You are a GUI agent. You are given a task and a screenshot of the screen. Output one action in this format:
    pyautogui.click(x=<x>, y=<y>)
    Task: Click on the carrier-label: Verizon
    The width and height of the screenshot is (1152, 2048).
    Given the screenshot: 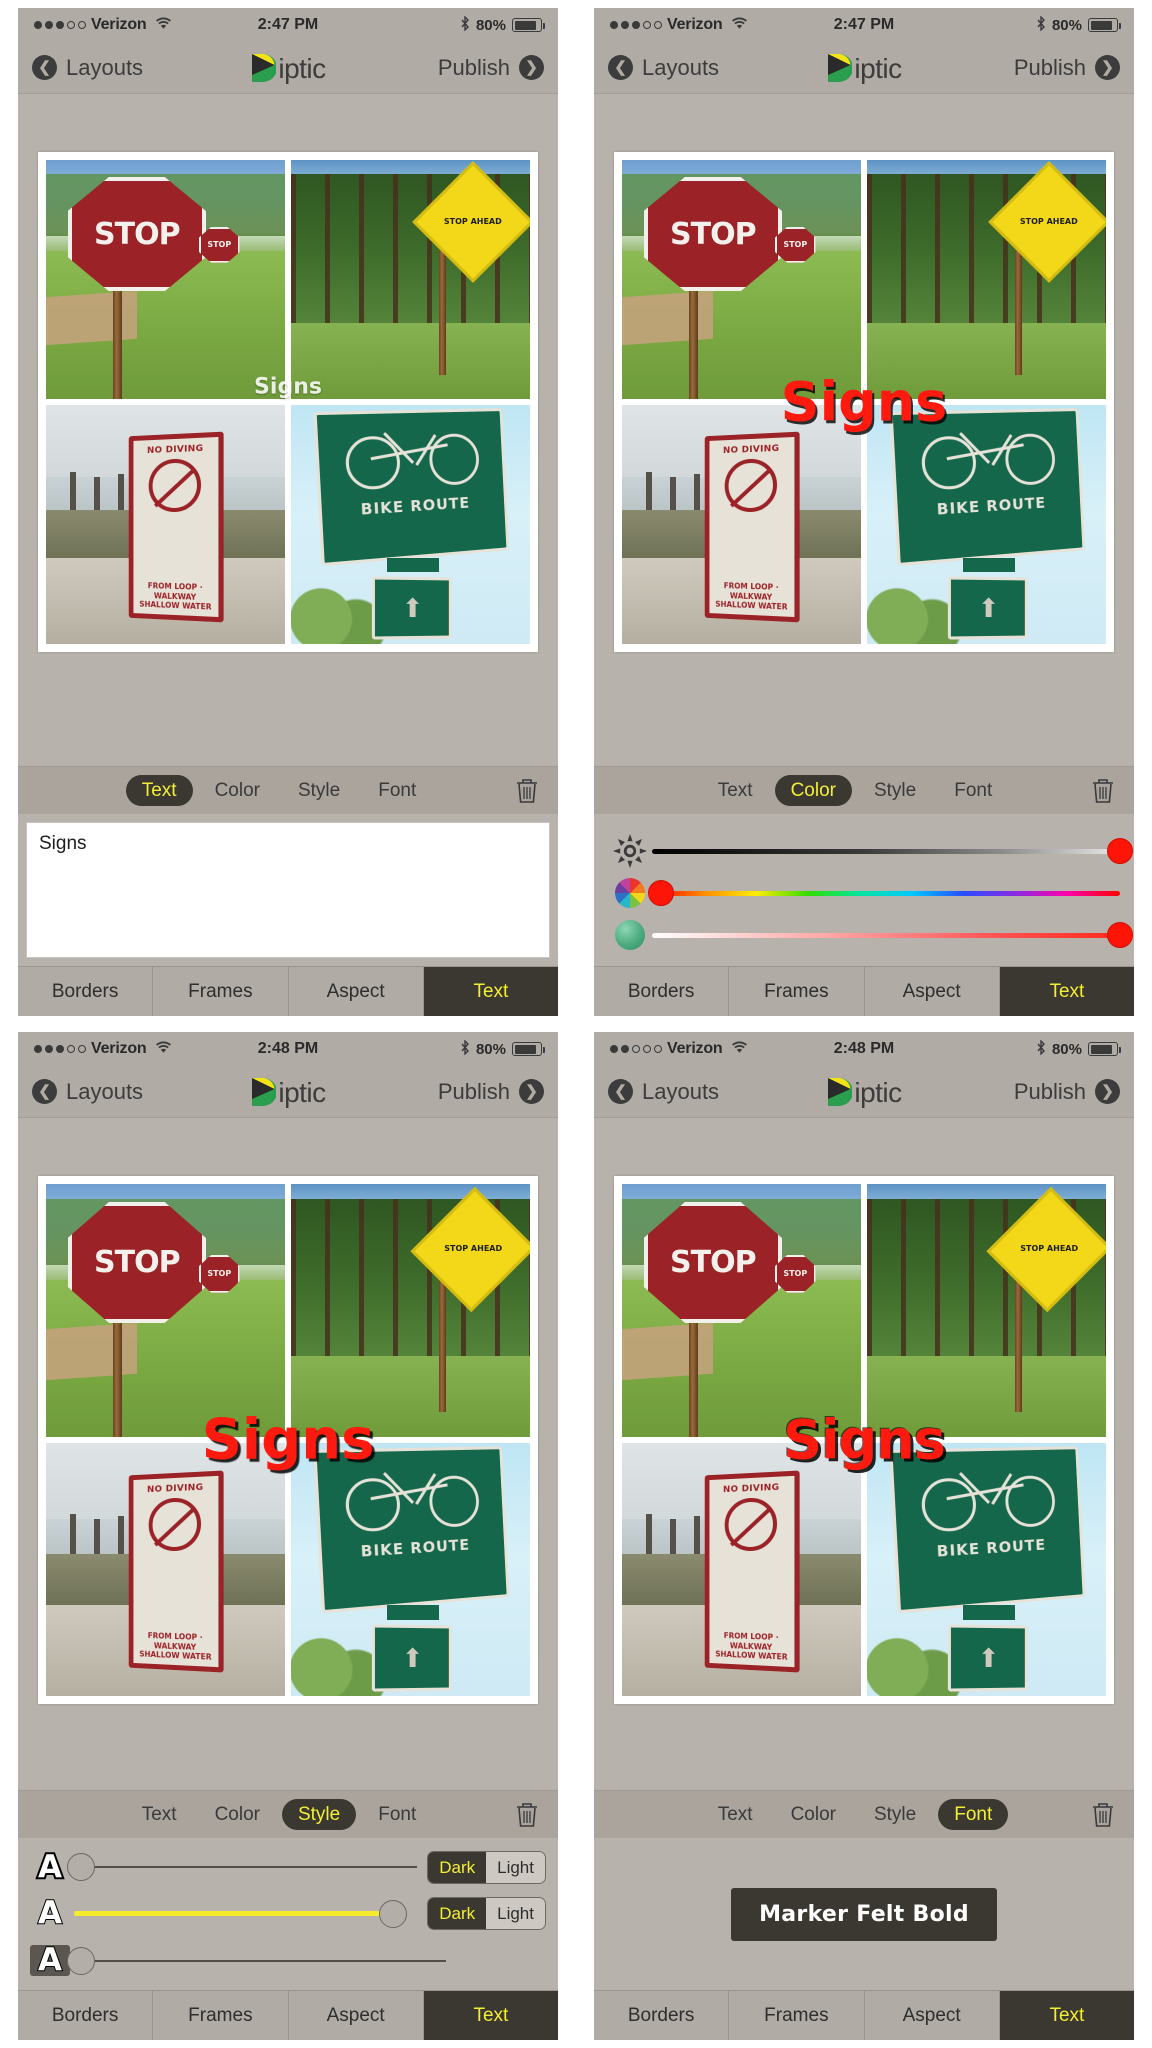 What is the action you would take?
    pyautogui.click(x=119, y=24)
    